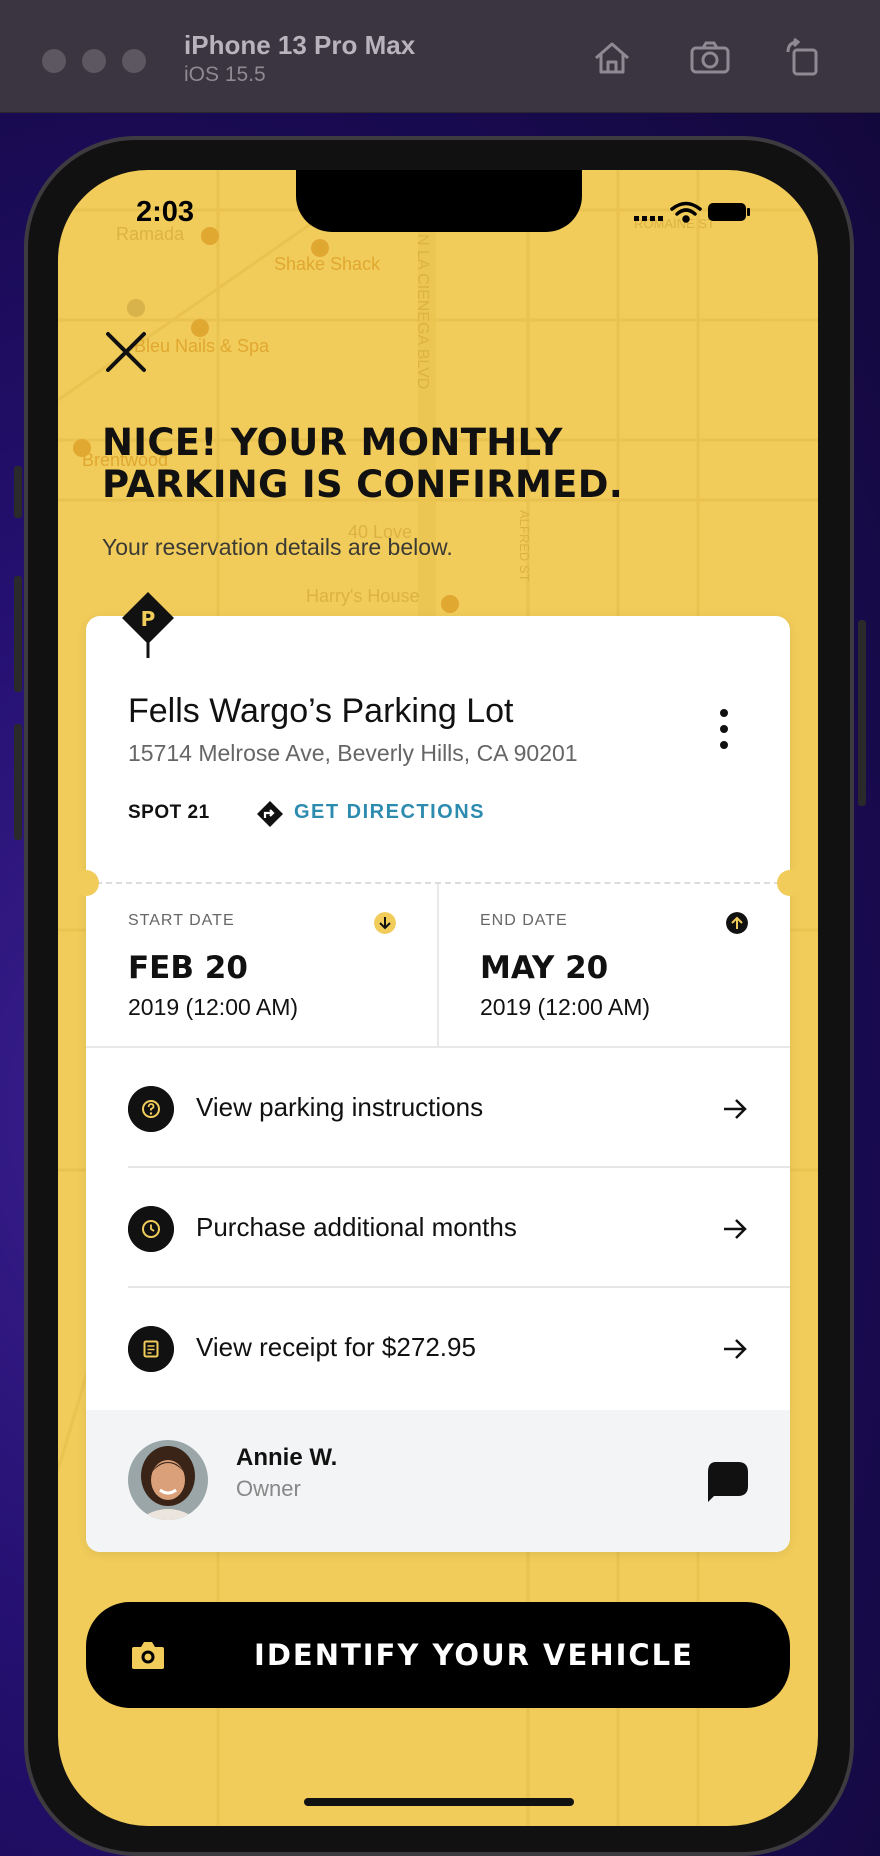 The height and width of the screenshot is (1856, 880). Describe the element at coordinates (188, 968) in the screenshot. I see `start-date-value: FEB 20` at that location.